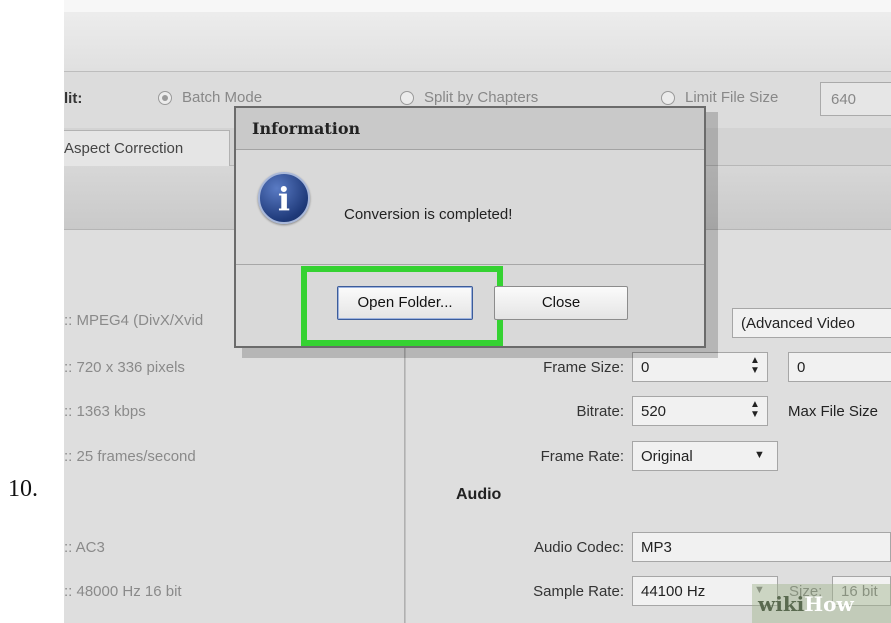  I want to click on frame-height-input: 0, so click(839, 367).